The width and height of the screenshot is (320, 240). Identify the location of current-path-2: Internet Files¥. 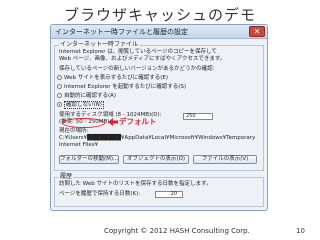
(79, 145).